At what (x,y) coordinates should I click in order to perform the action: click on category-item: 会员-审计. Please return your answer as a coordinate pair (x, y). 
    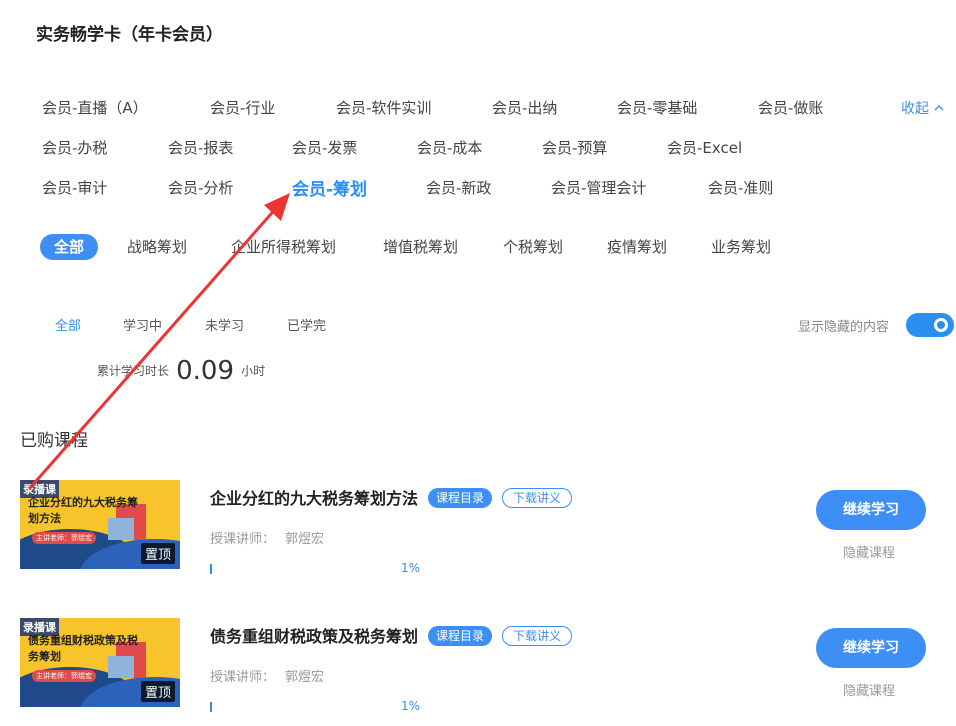
    Looking at the image, I should click on (74, 187).